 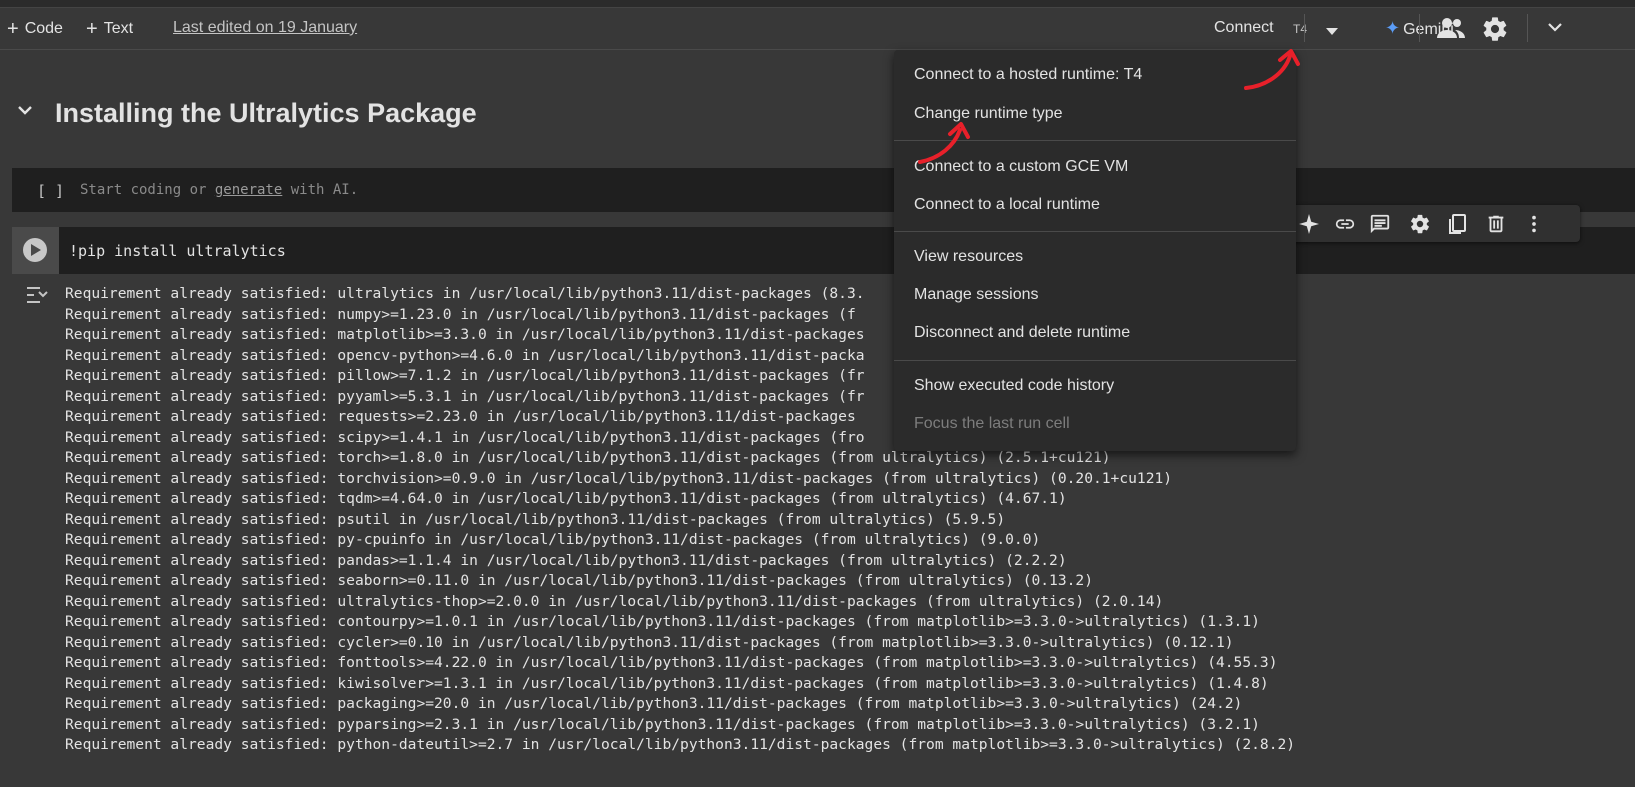 What do you see at coordinates (37, 297) in the screenshot?
I see `output-toggle-icon` at bounding box center [37, 297].